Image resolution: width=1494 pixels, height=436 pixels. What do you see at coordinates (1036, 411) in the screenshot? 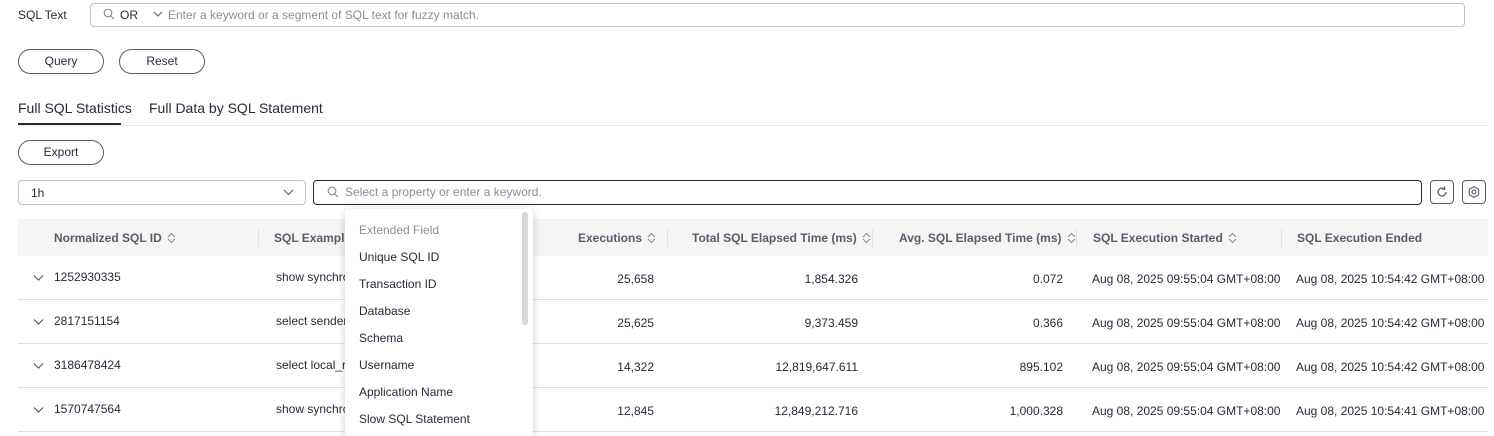
I see `cell-avg-elapsed: 1,000.328` at bounding box center [1036, 411].